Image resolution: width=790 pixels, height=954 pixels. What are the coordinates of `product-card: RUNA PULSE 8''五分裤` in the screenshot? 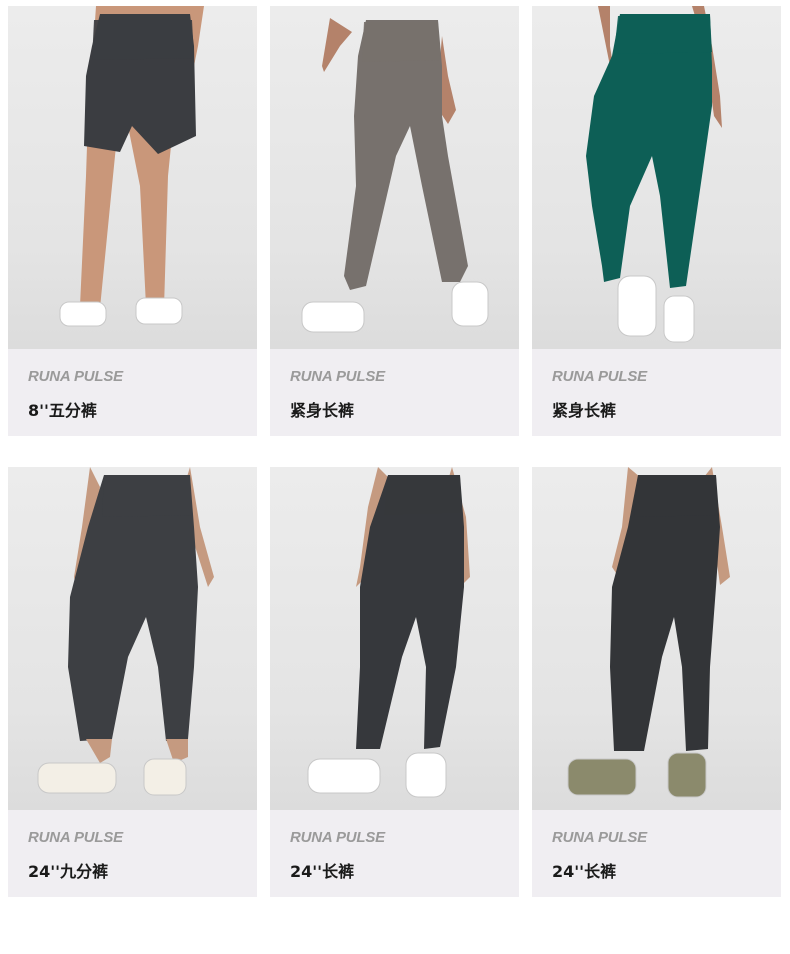 It's located at (132, 221).